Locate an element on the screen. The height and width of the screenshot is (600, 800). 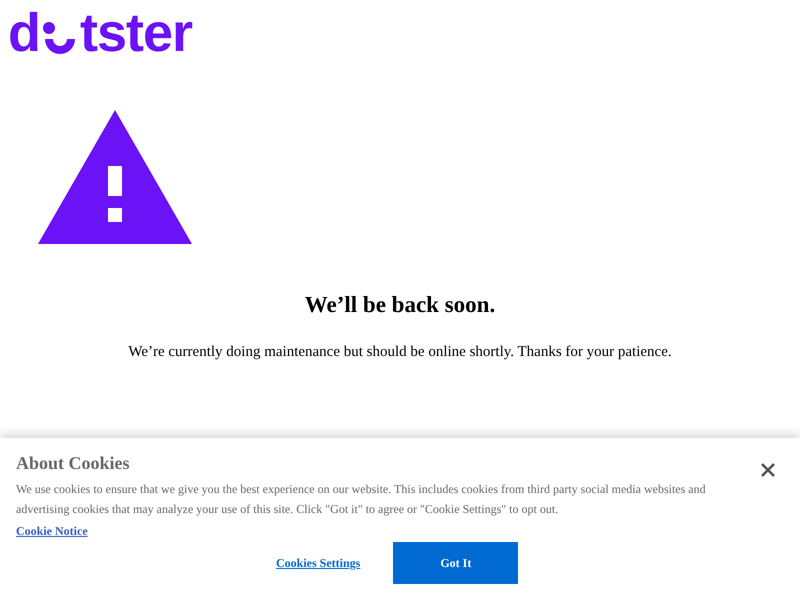
heading: We’ll be back soon. is located at coordinates (400, 305).